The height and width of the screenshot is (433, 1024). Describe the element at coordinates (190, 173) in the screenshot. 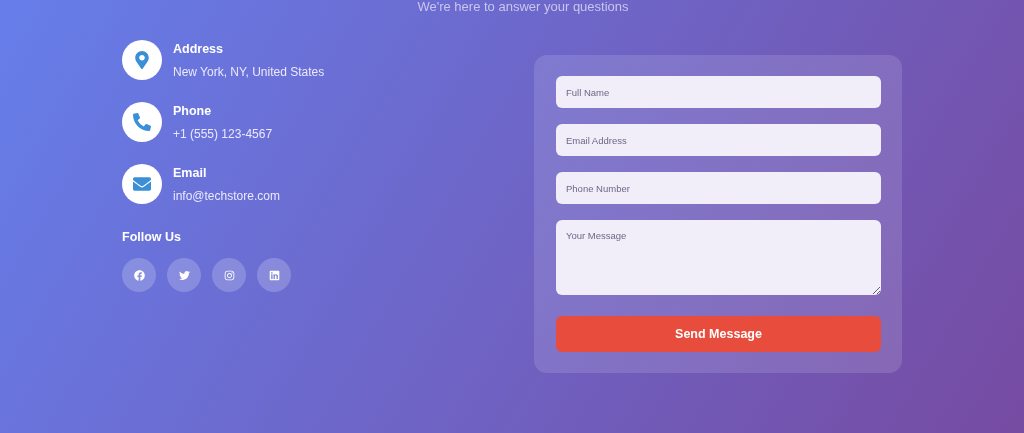

I see `contact-title: Email` at that location.